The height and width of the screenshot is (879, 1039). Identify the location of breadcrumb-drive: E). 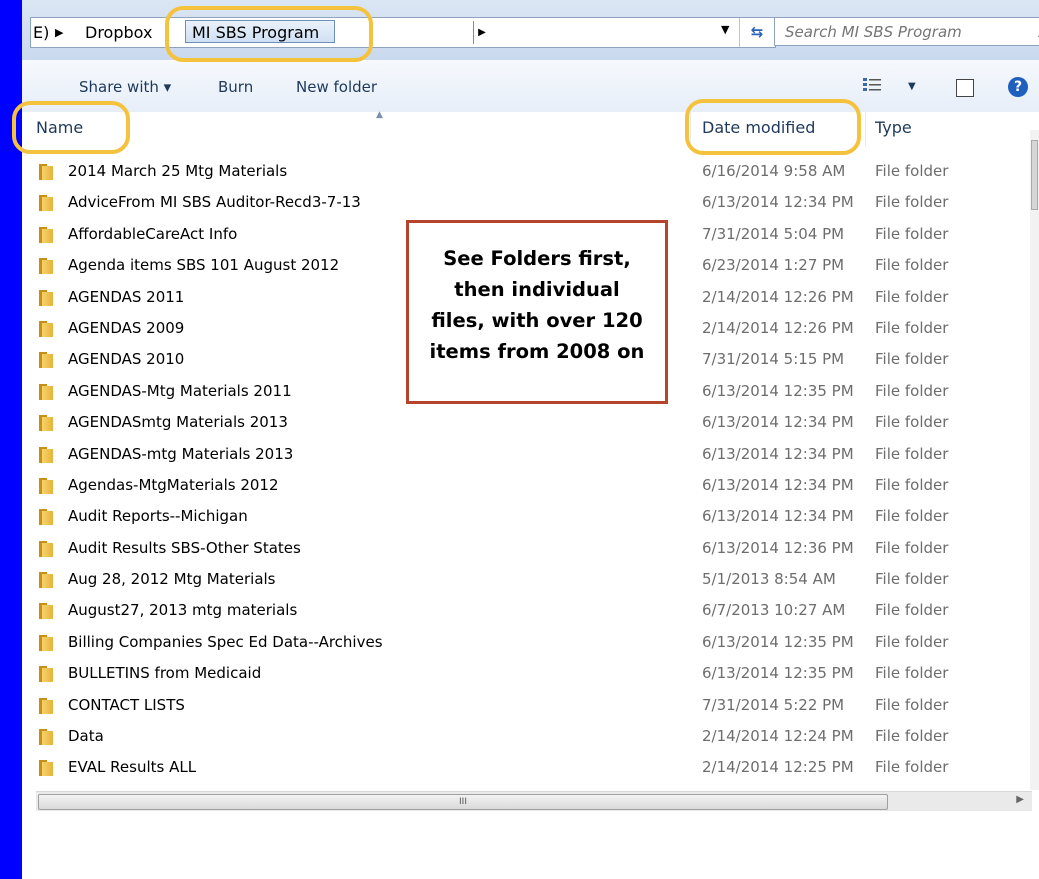
(41, 32).